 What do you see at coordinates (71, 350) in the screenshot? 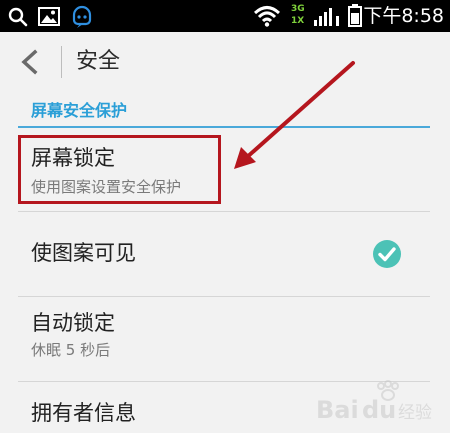
I see `pref-summary: 休眠 5 秒后` at bounding box center [71, 350].